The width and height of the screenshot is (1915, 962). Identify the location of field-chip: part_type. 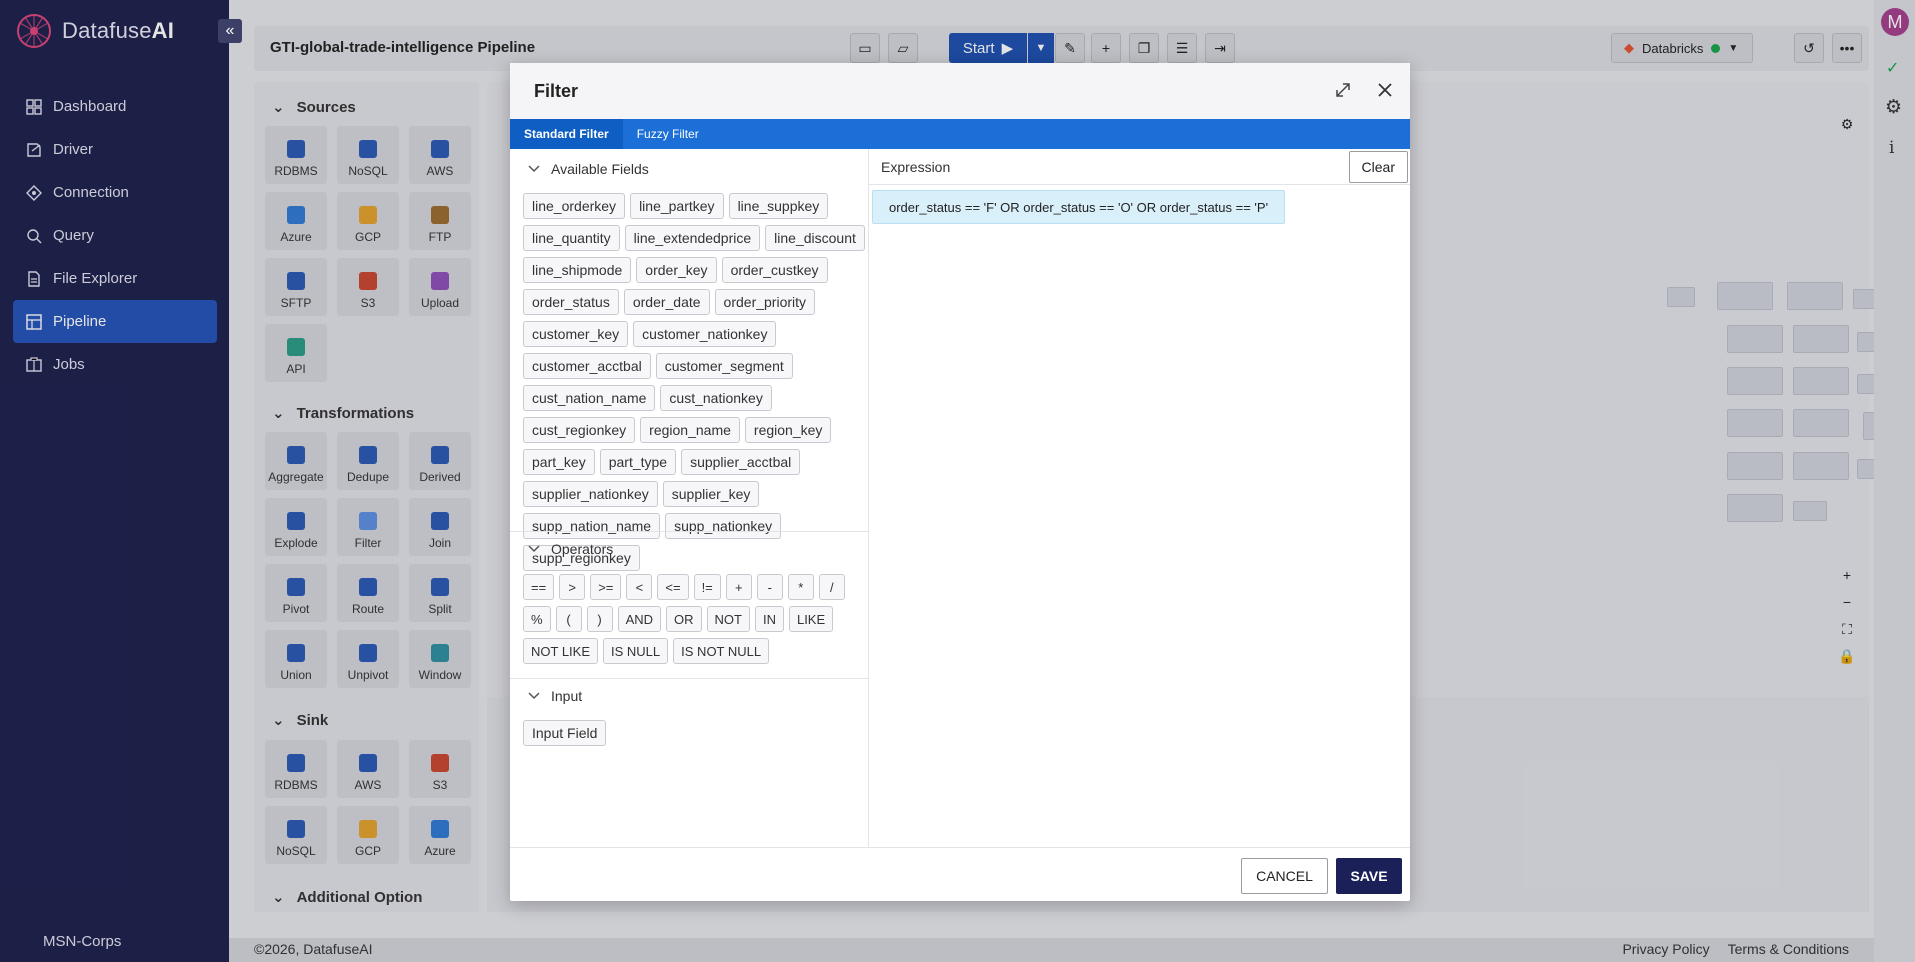
(638, 462).